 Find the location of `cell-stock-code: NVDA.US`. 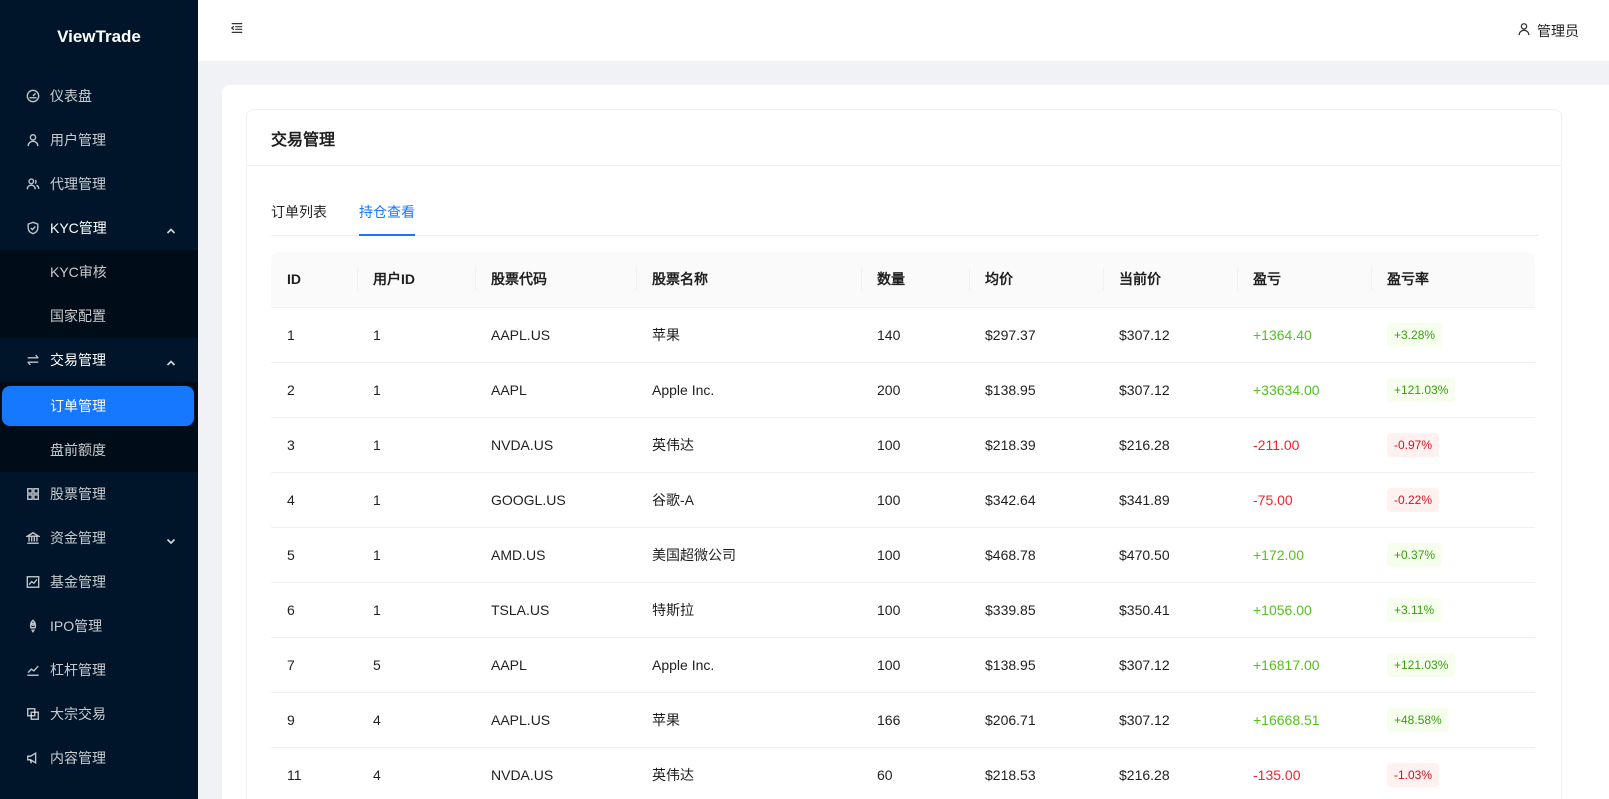

cell-stock-code: NVDA.US is located at coordinates (555, 773).